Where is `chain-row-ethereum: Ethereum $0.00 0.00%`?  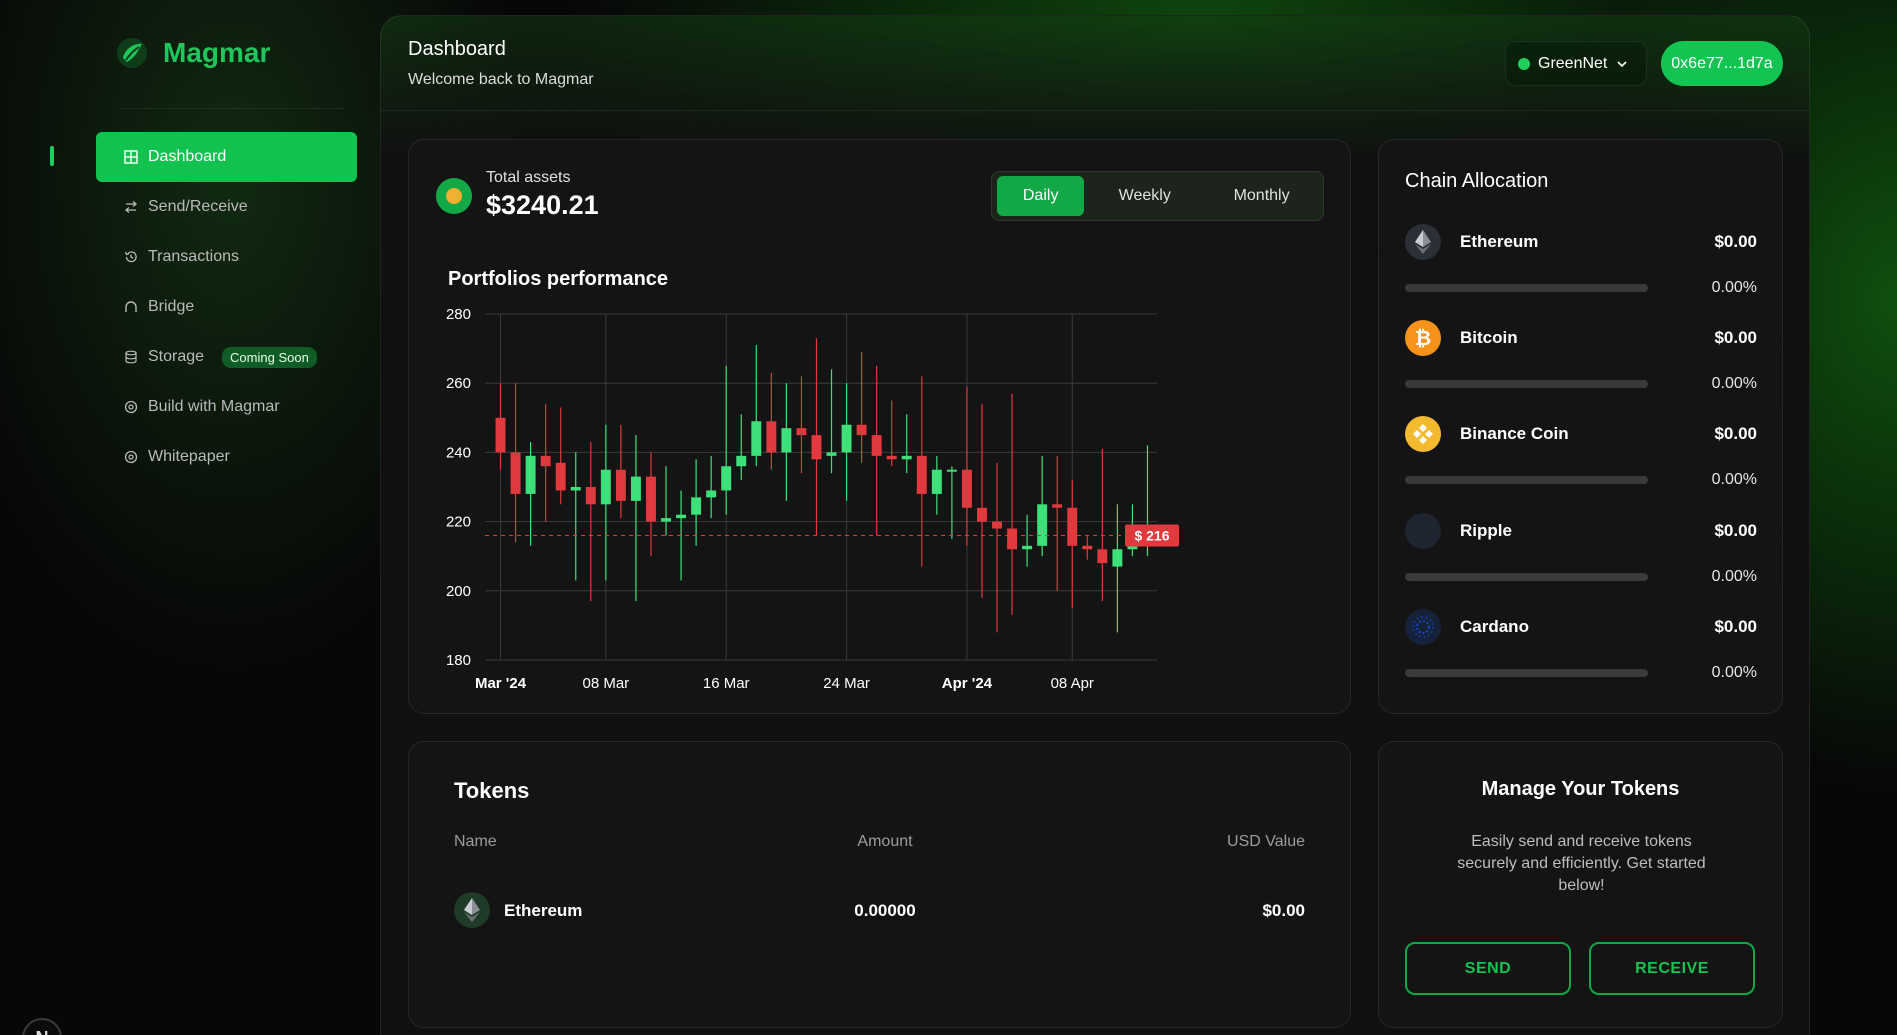 chain-row-ethereum: Ethereum $0.00 0.00% is located at coordinates (1581, 269).